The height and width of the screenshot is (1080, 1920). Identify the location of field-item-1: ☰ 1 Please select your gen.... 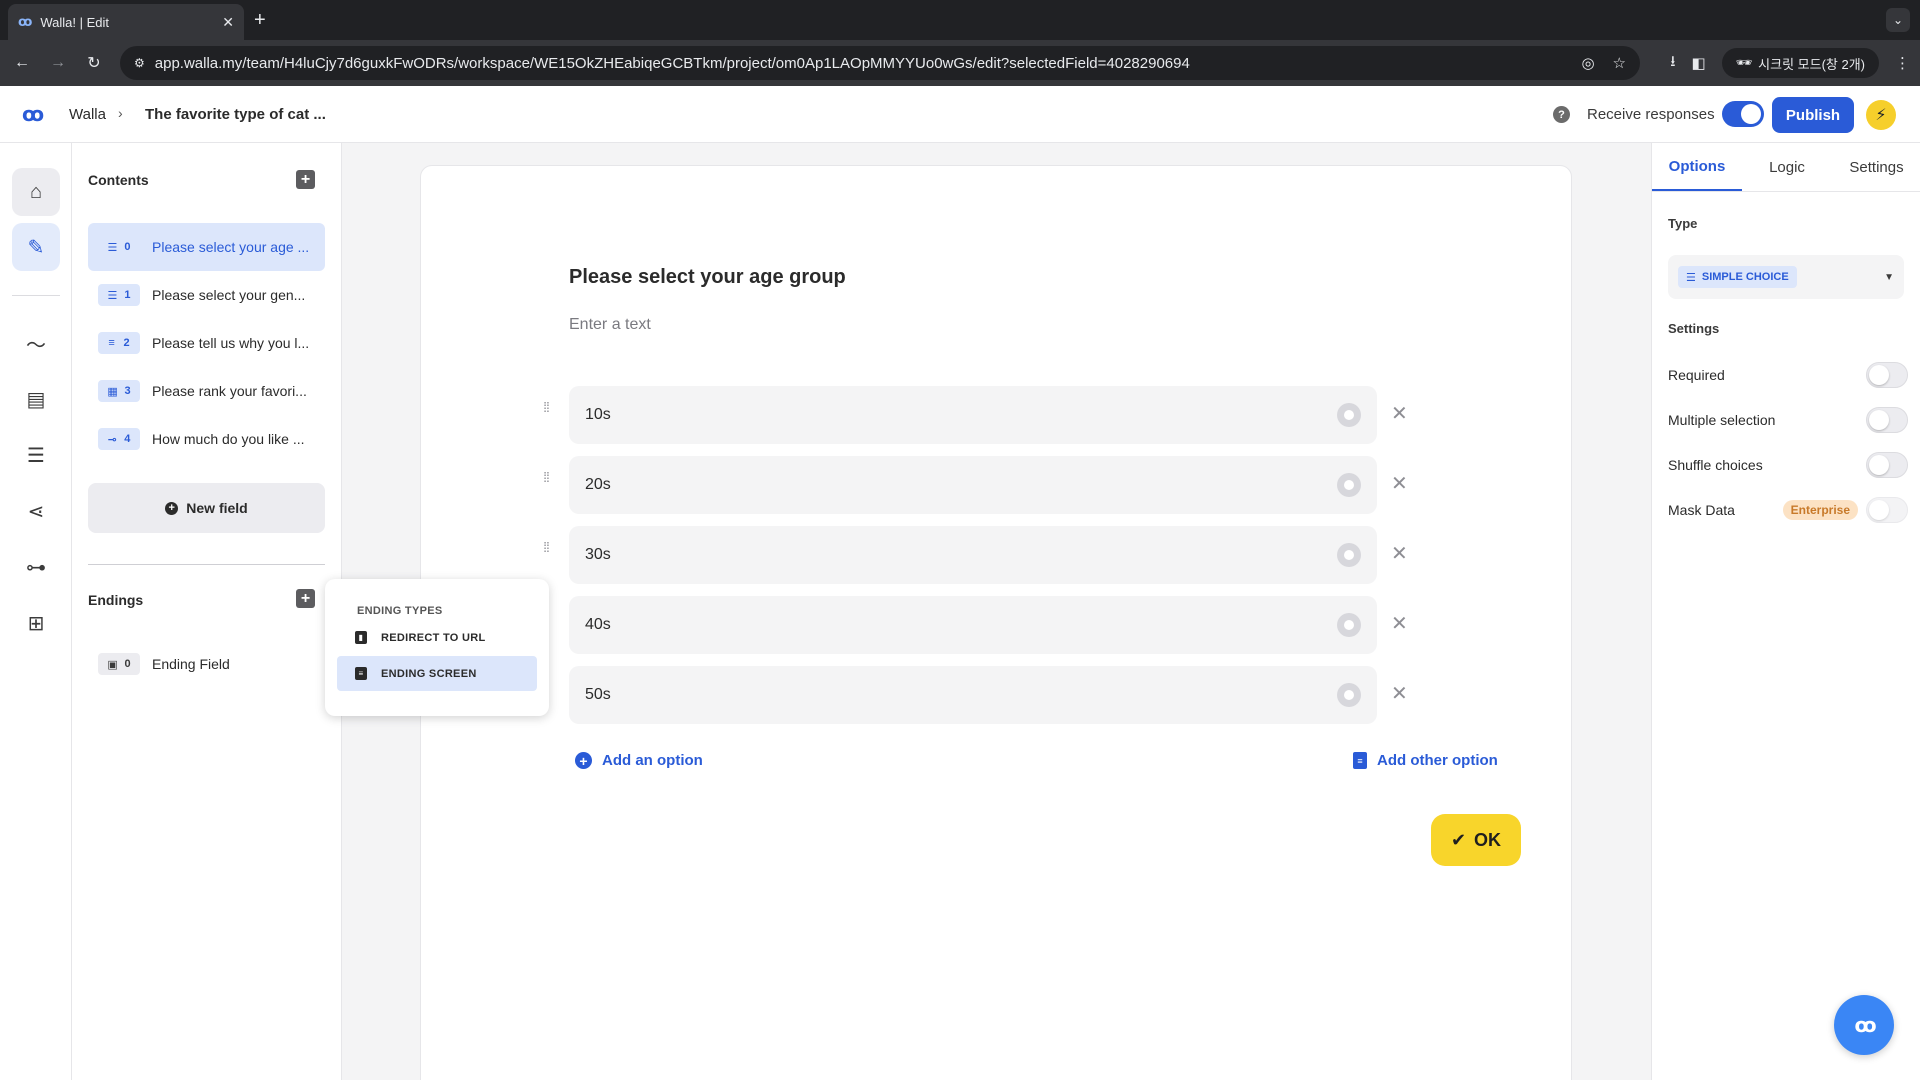
(206, 295).